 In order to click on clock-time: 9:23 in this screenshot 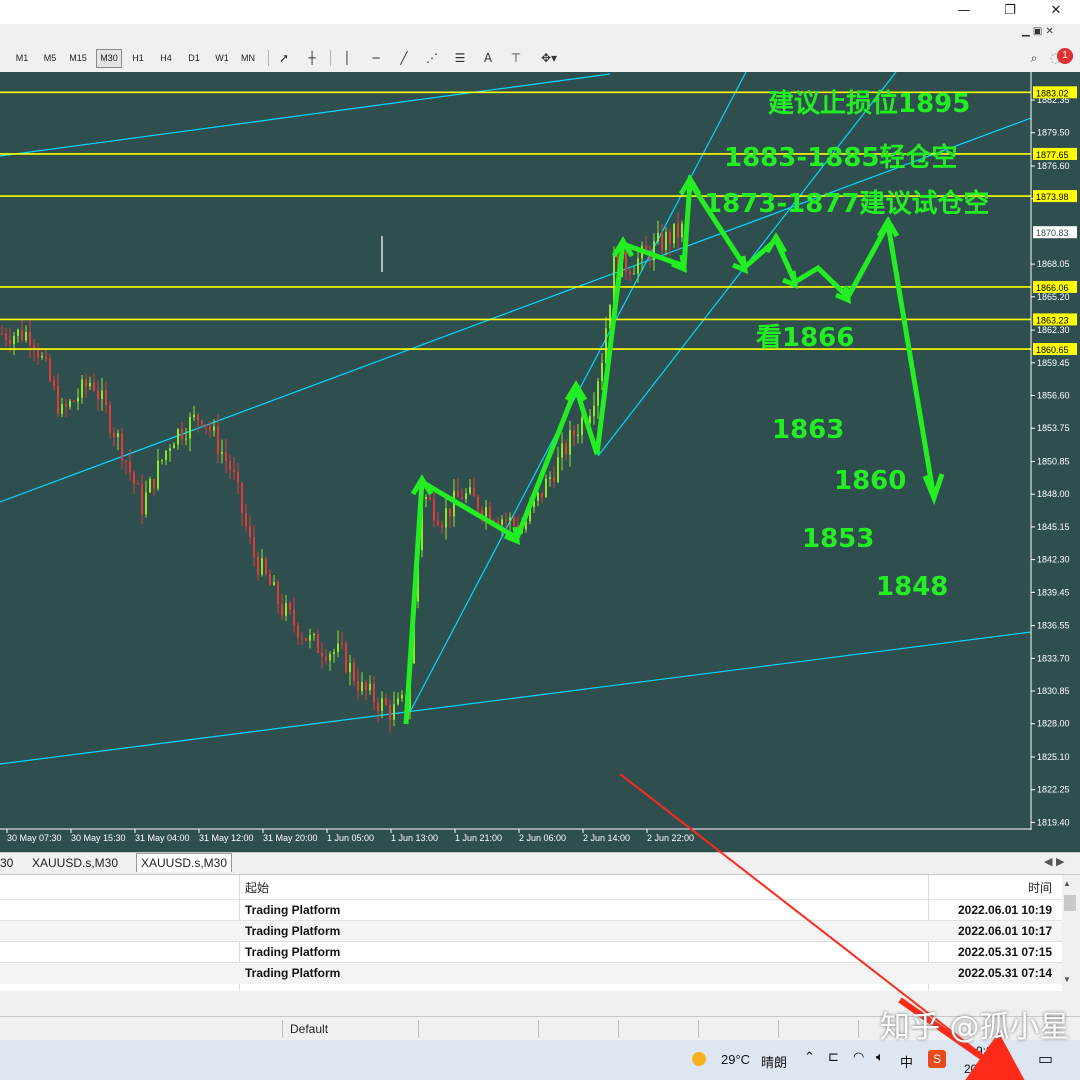, I will do `click(987, 1051)`.